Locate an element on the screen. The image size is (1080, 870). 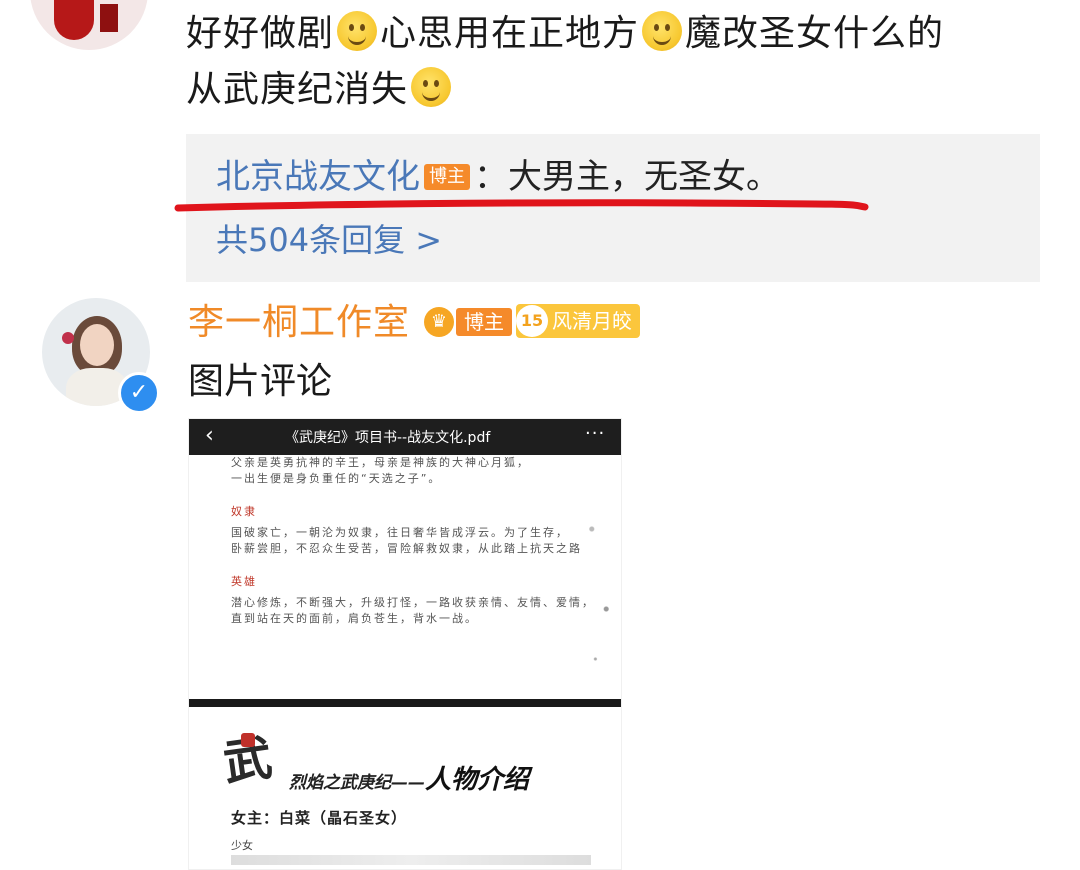
pdf-toolbar: ‹ 《武庚纪》项目书--战友文化.pdf ··· is located at coordinates (405, 437).